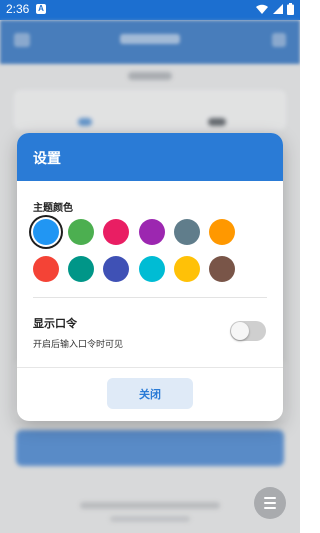 This screenshot has height=533, width=320. I want to click on color-swatch-blue-grey, so click(186, 232).